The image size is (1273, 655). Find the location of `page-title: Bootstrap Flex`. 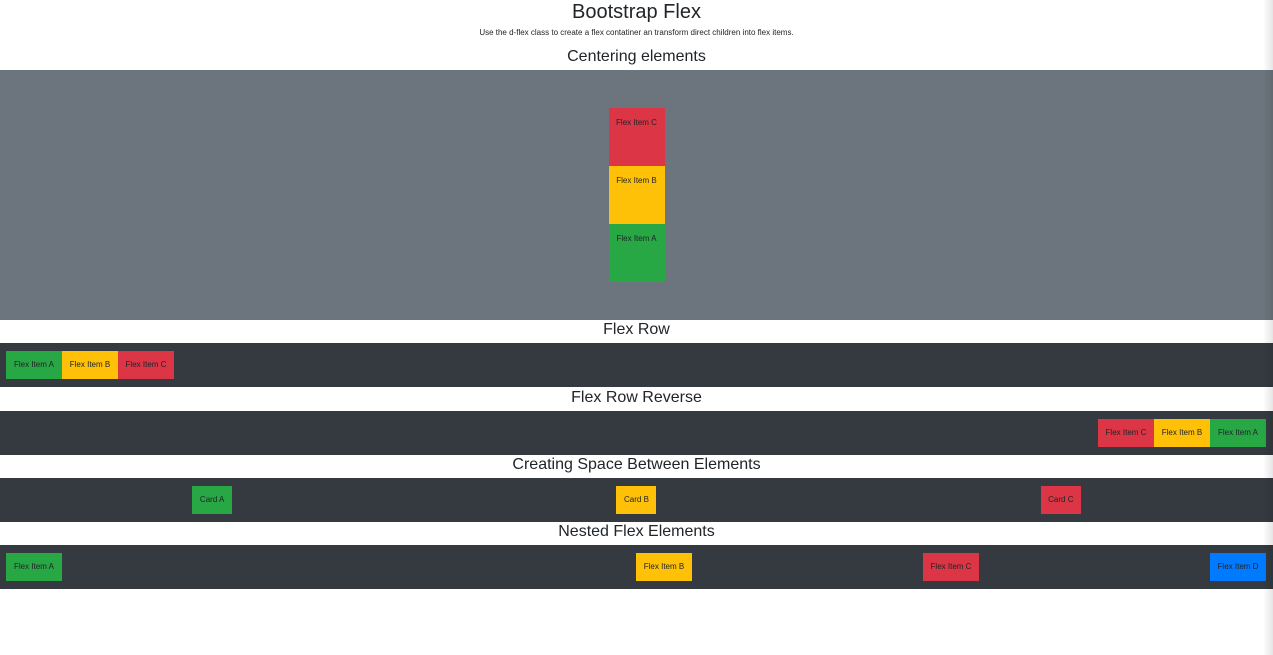

page-title: Bootstrap Flex is located at coordinates (636, 12).